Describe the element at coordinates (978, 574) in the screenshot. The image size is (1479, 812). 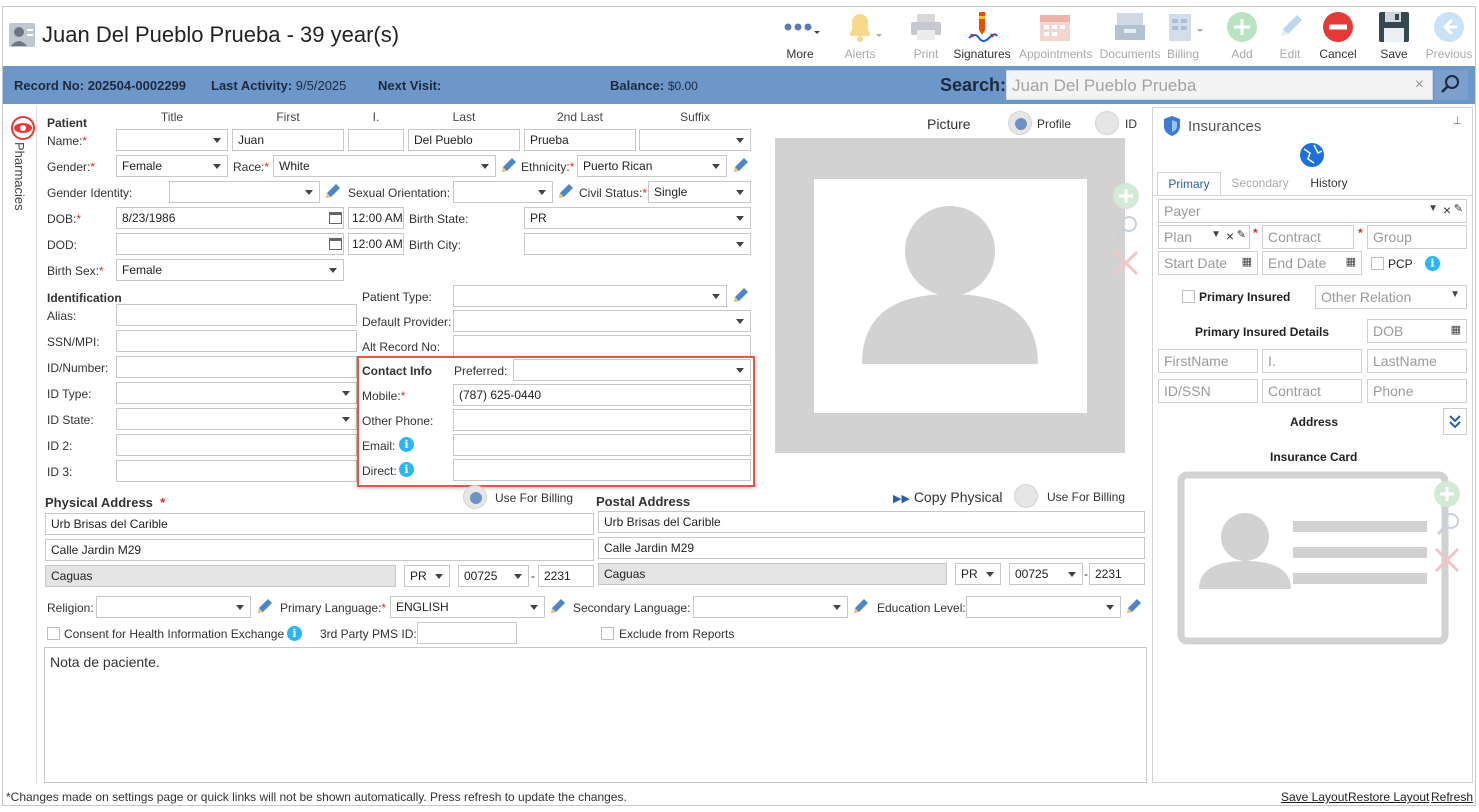
I see `postal-state-select: PR` at that location.